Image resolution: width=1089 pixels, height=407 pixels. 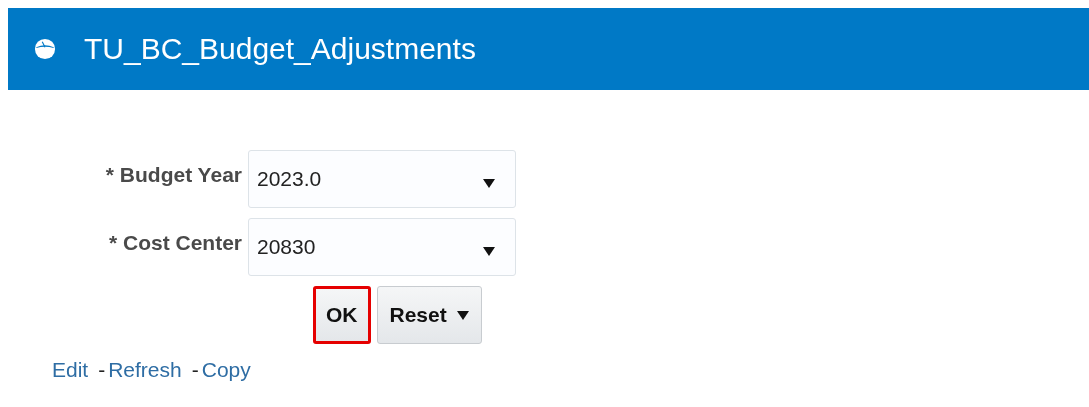 I want to click on page-title: TU_BC_Budget_Adjustments, so click(x=280, y=49).